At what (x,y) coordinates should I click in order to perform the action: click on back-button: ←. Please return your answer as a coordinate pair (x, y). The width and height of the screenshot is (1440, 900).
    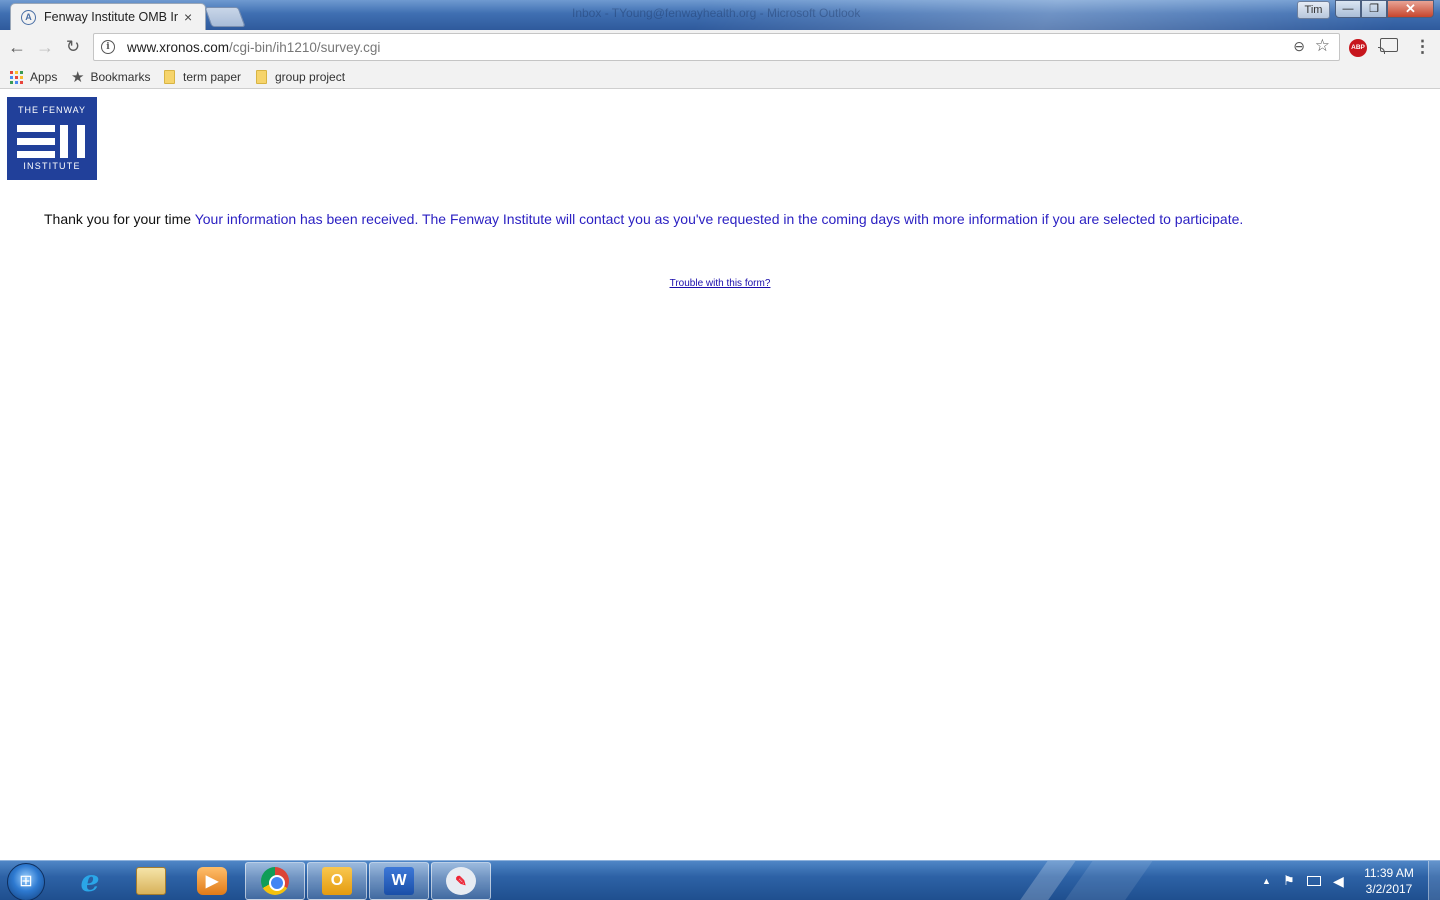
    Looking at the image, I should click on (17, 47).